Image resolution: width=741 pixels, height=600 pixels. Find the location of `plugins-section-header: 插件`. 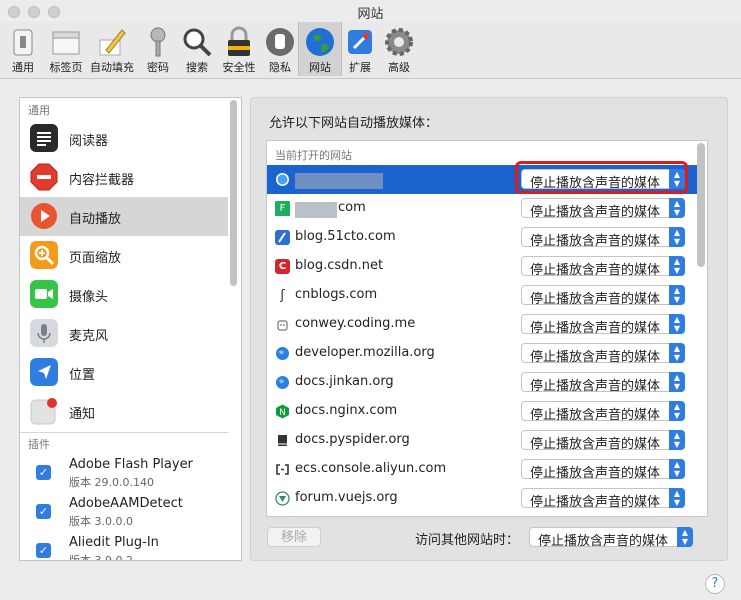

plugins-section-header: 插件 is located at coordinates (39, 444).